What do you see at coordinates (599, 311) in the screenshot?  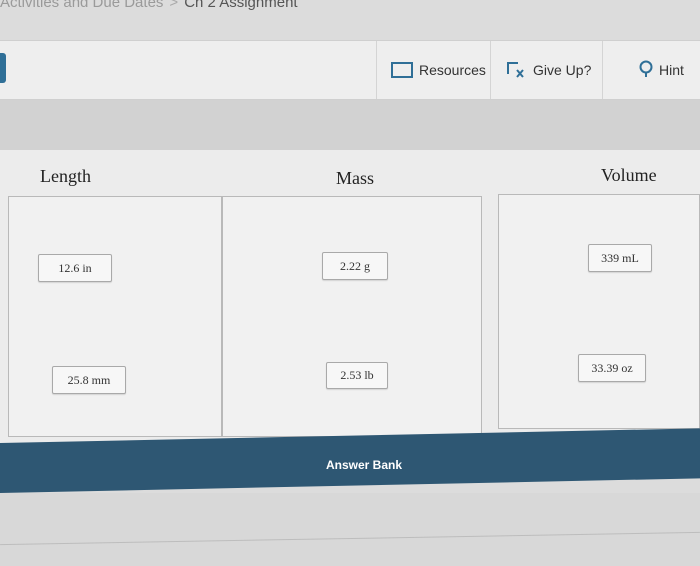 I see `volume-drop-zone` at bounding box center [599, 311].